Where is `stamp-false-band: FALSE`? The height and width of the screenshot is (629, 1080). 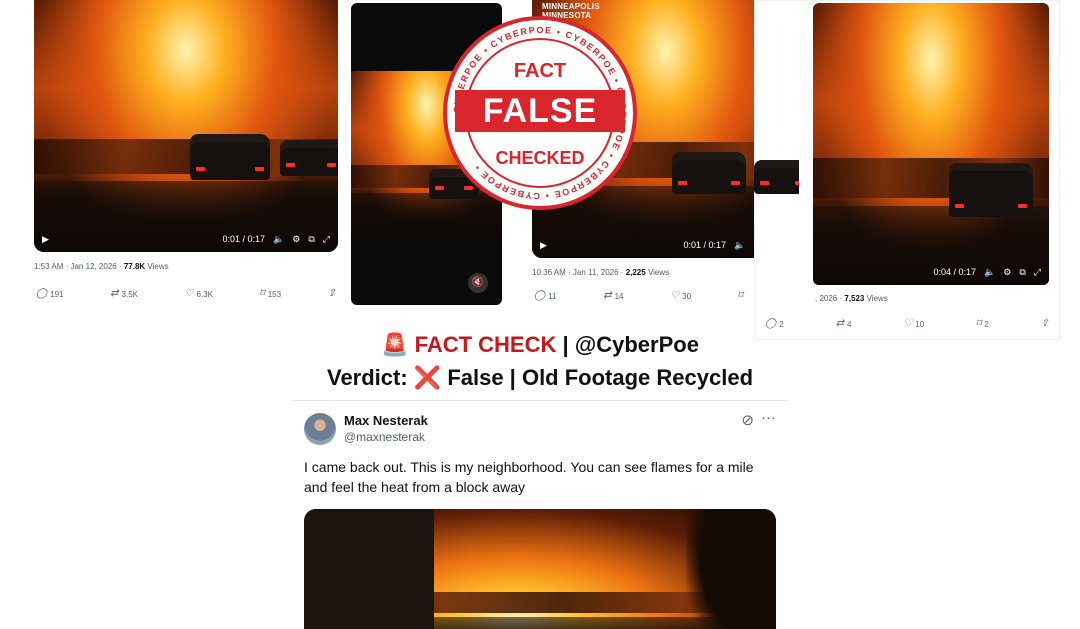 stamp-false-band: FALSE is located at coordinates (540, 111).